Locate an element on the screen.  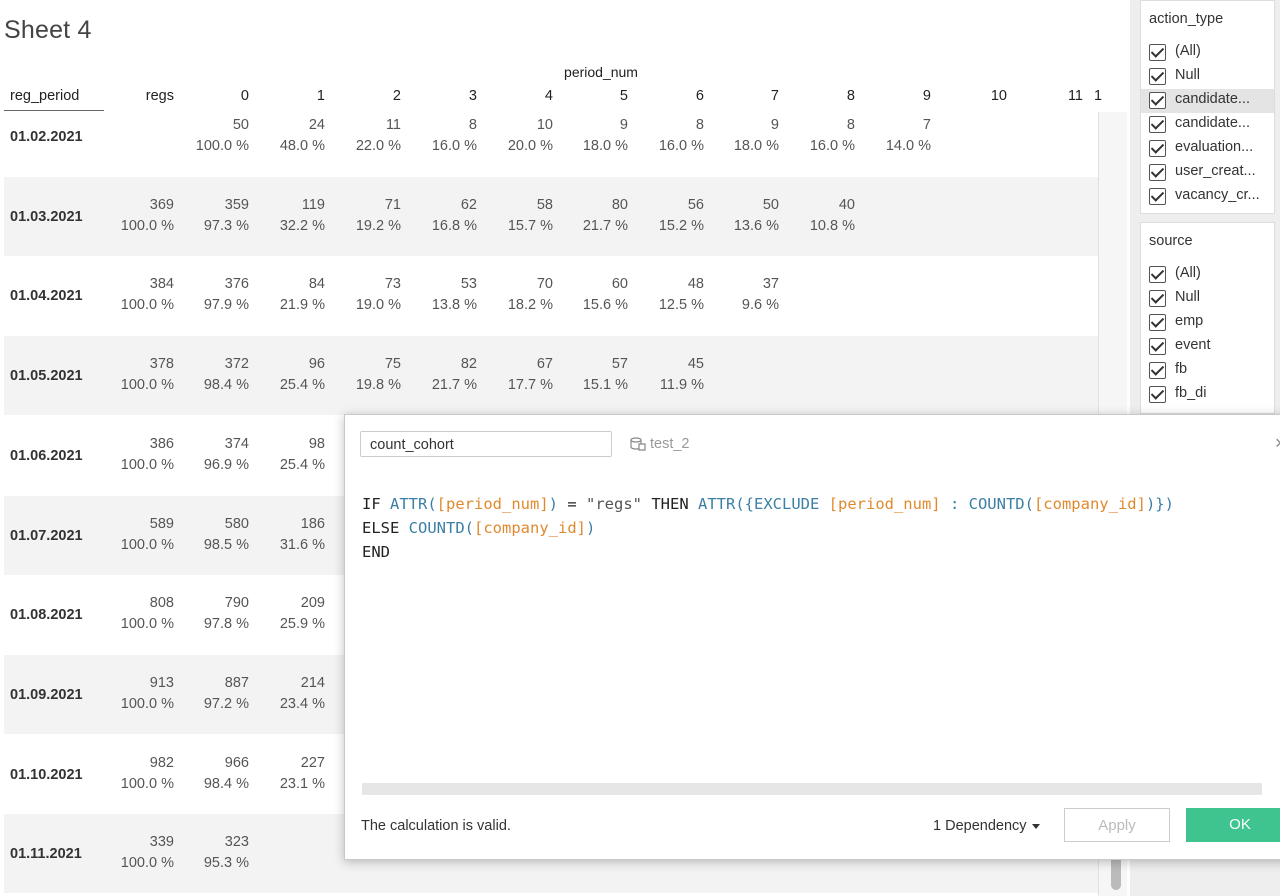
cell-percent: 16.0 % is located at coordinates (832, 146).